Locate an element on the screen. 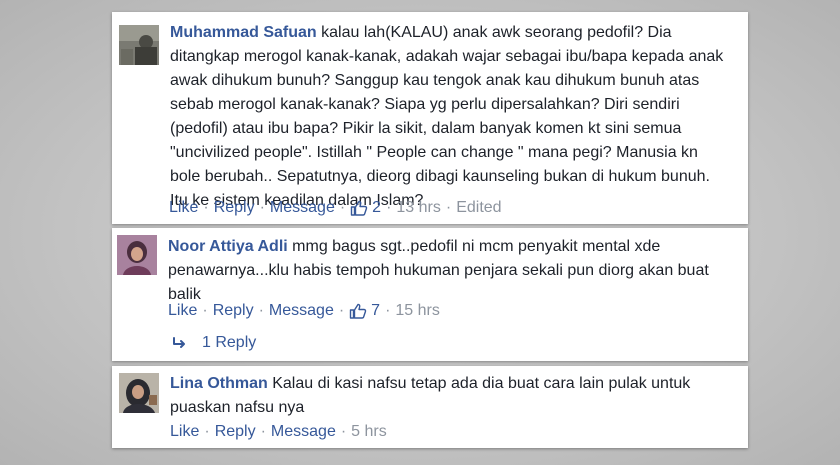  like-count-value: 2 is located at coordinates (377, 207).